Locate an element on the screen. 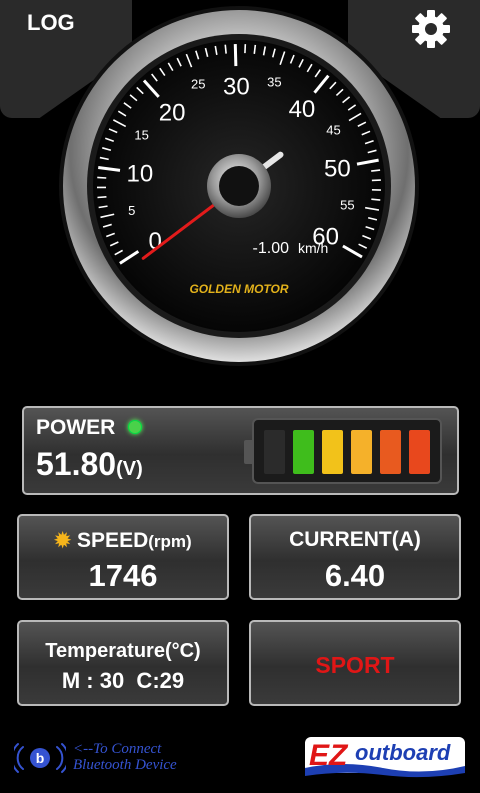  bluetooth-connect-hint: <--To Connect Bluetooth Device is located at coordinates (125, 757).